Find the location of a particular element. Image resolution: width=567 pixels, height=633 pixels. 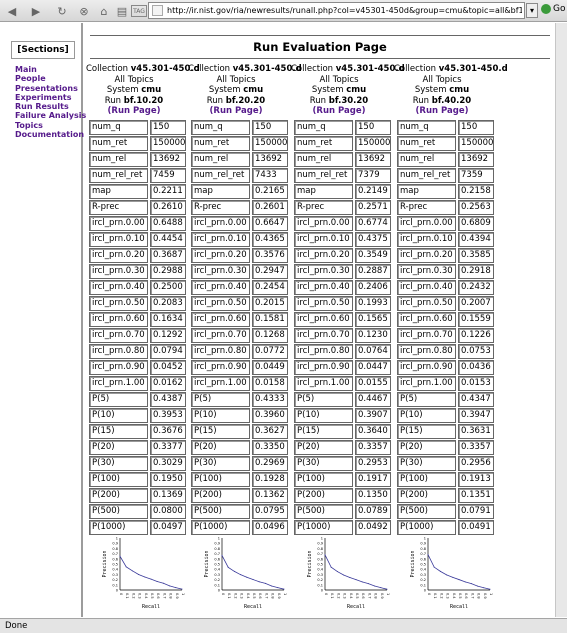

metric-value-cell: 0.4375 is located at coordinates (373, 239).